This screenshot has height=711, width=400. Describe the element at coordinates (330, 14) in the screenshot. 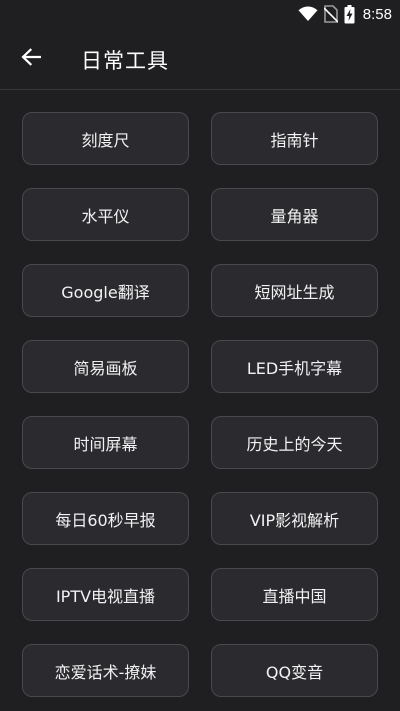

I see `no-sim-icon` at that location.